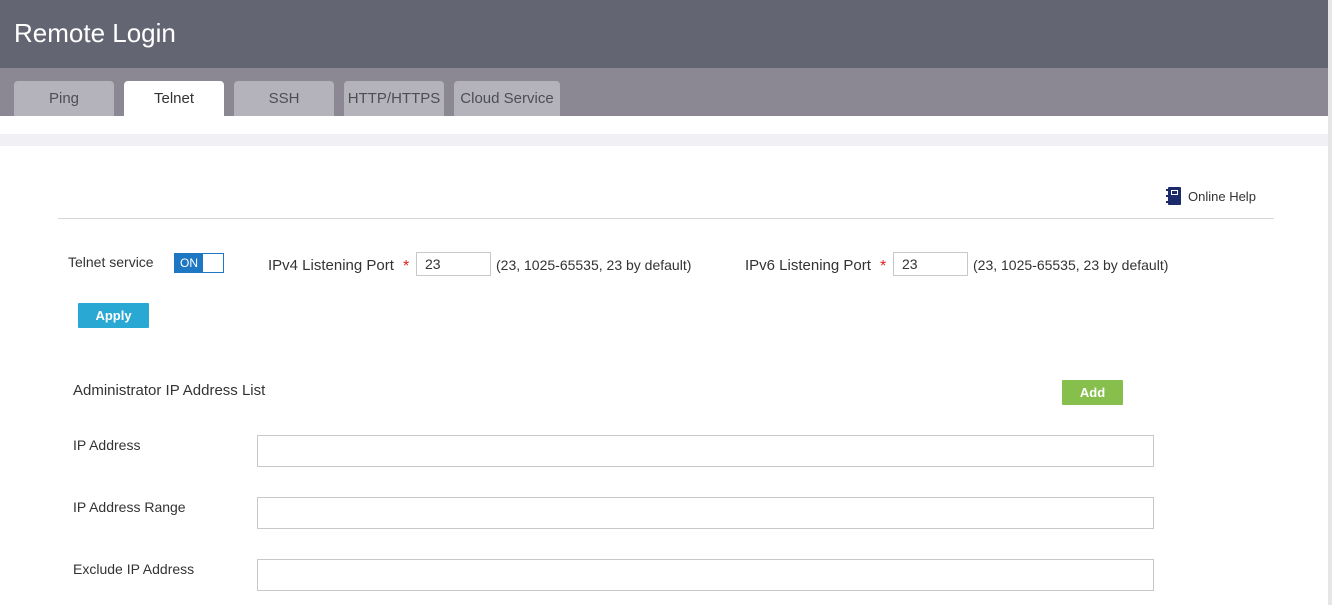  What do you see at coordinates (705, 513) in the screenshot?
I see `ip-range-input` at bounding box center [705, 513].